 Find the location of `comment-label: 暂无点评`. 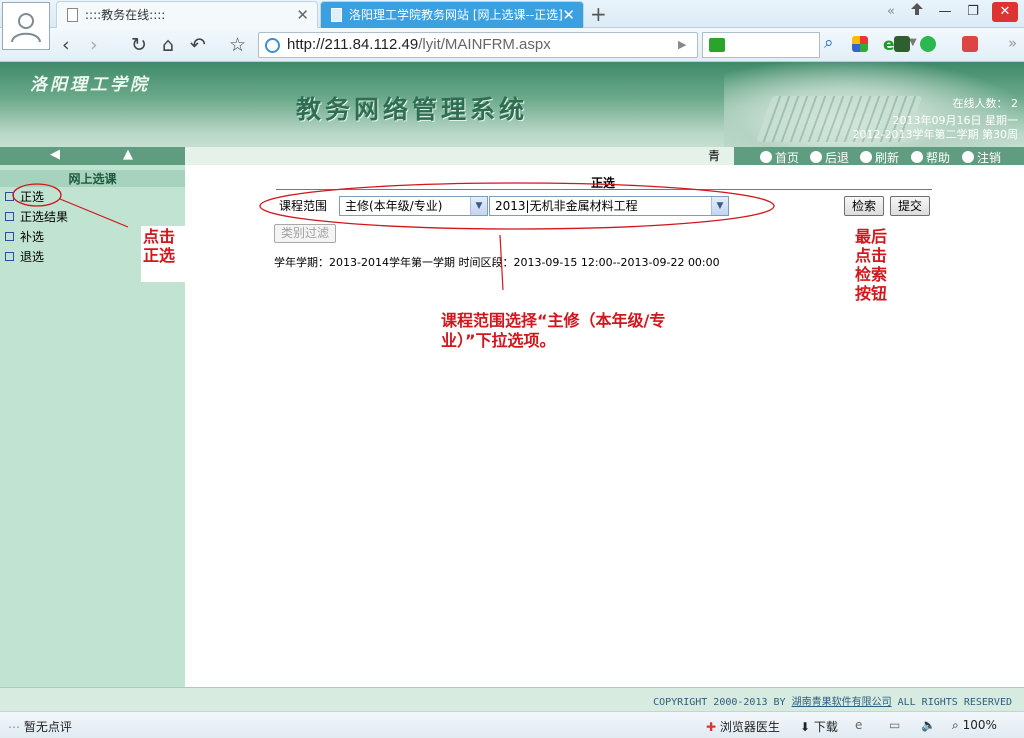

comment-label: 暂无点评 is located at coordinates (47, 727).